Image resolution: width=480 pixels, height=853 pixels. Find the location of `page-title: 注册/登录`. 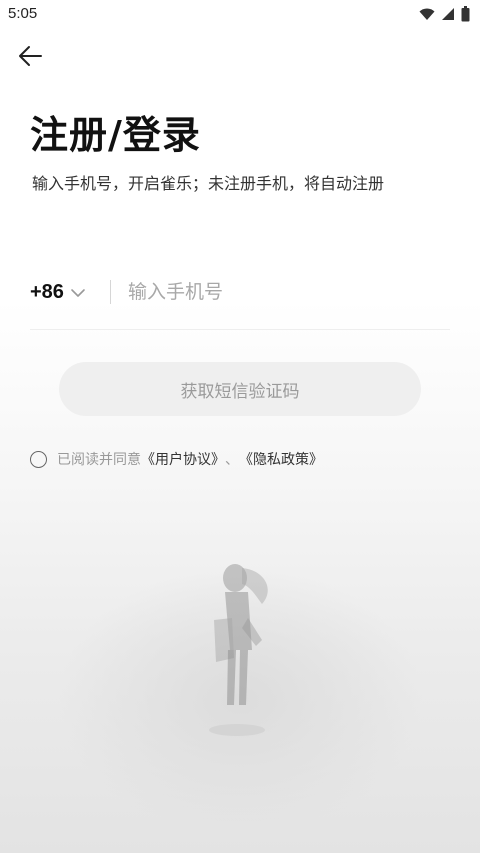

page-title: 注册/登录 is located at coordinates (115, 135).